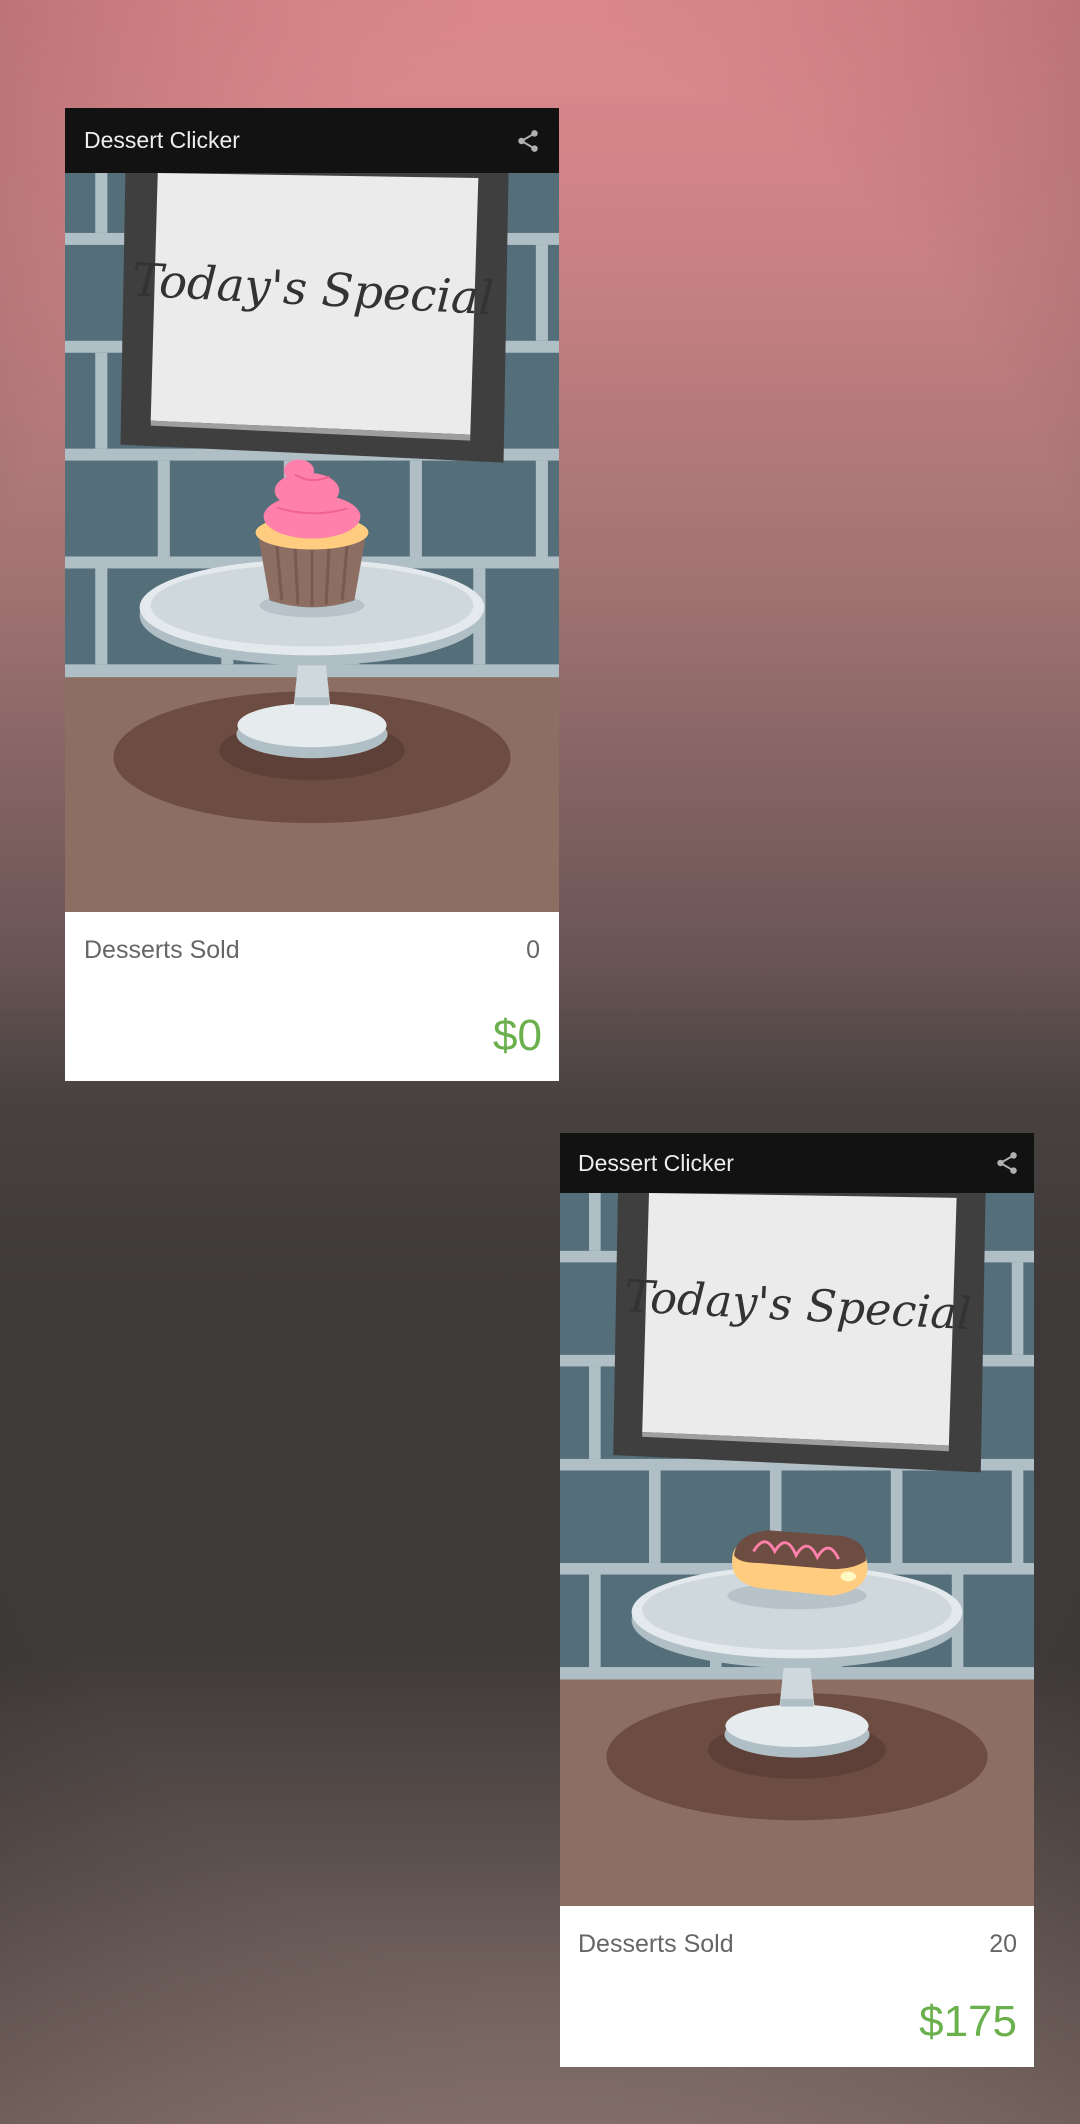 Image resolution: width=1080 pixels, height=2124 pixels. I want to click on desserts-sold-count: 20, so click(1003, 1944).